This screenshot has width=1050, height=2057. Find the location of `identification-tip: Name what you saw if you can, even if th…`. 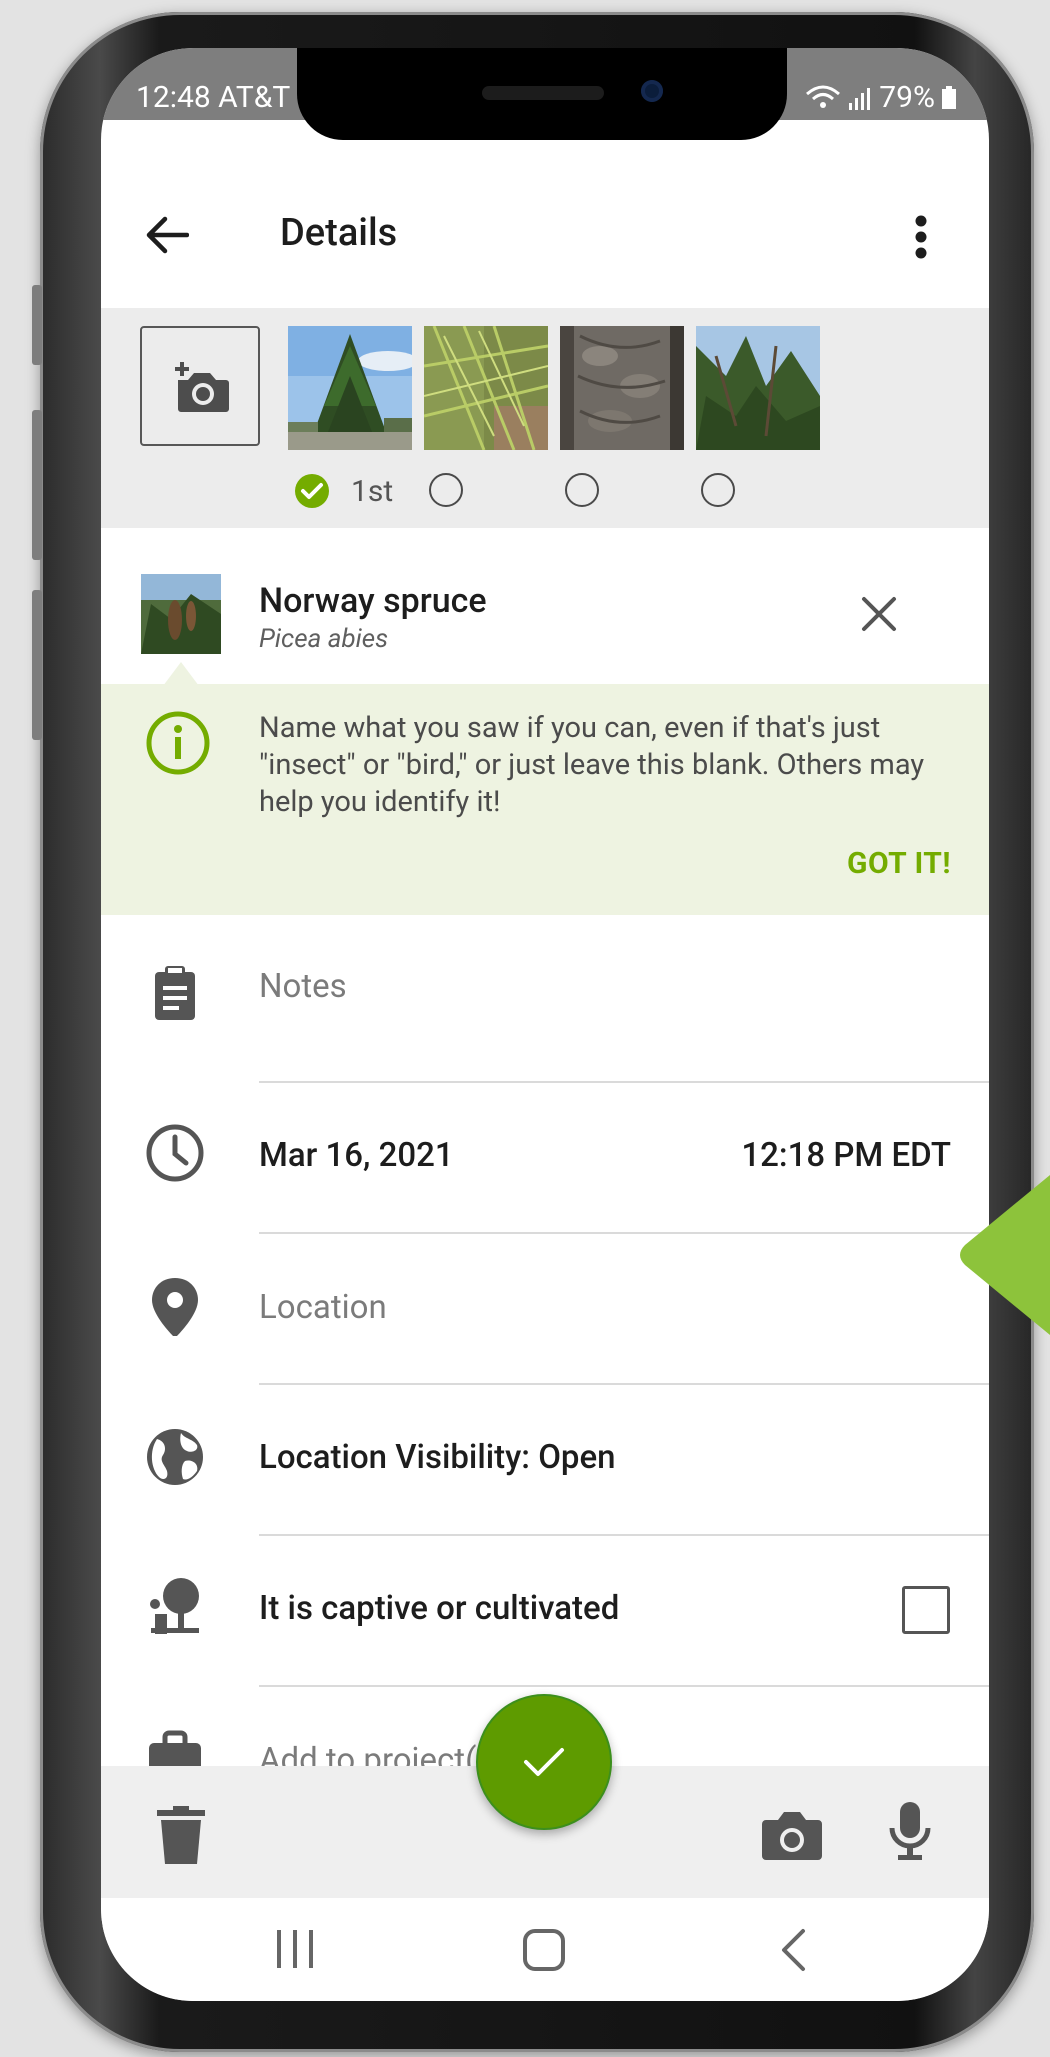

identification-tip: Name what you saw if you can, even if th… is located at coordinates (545, 799).